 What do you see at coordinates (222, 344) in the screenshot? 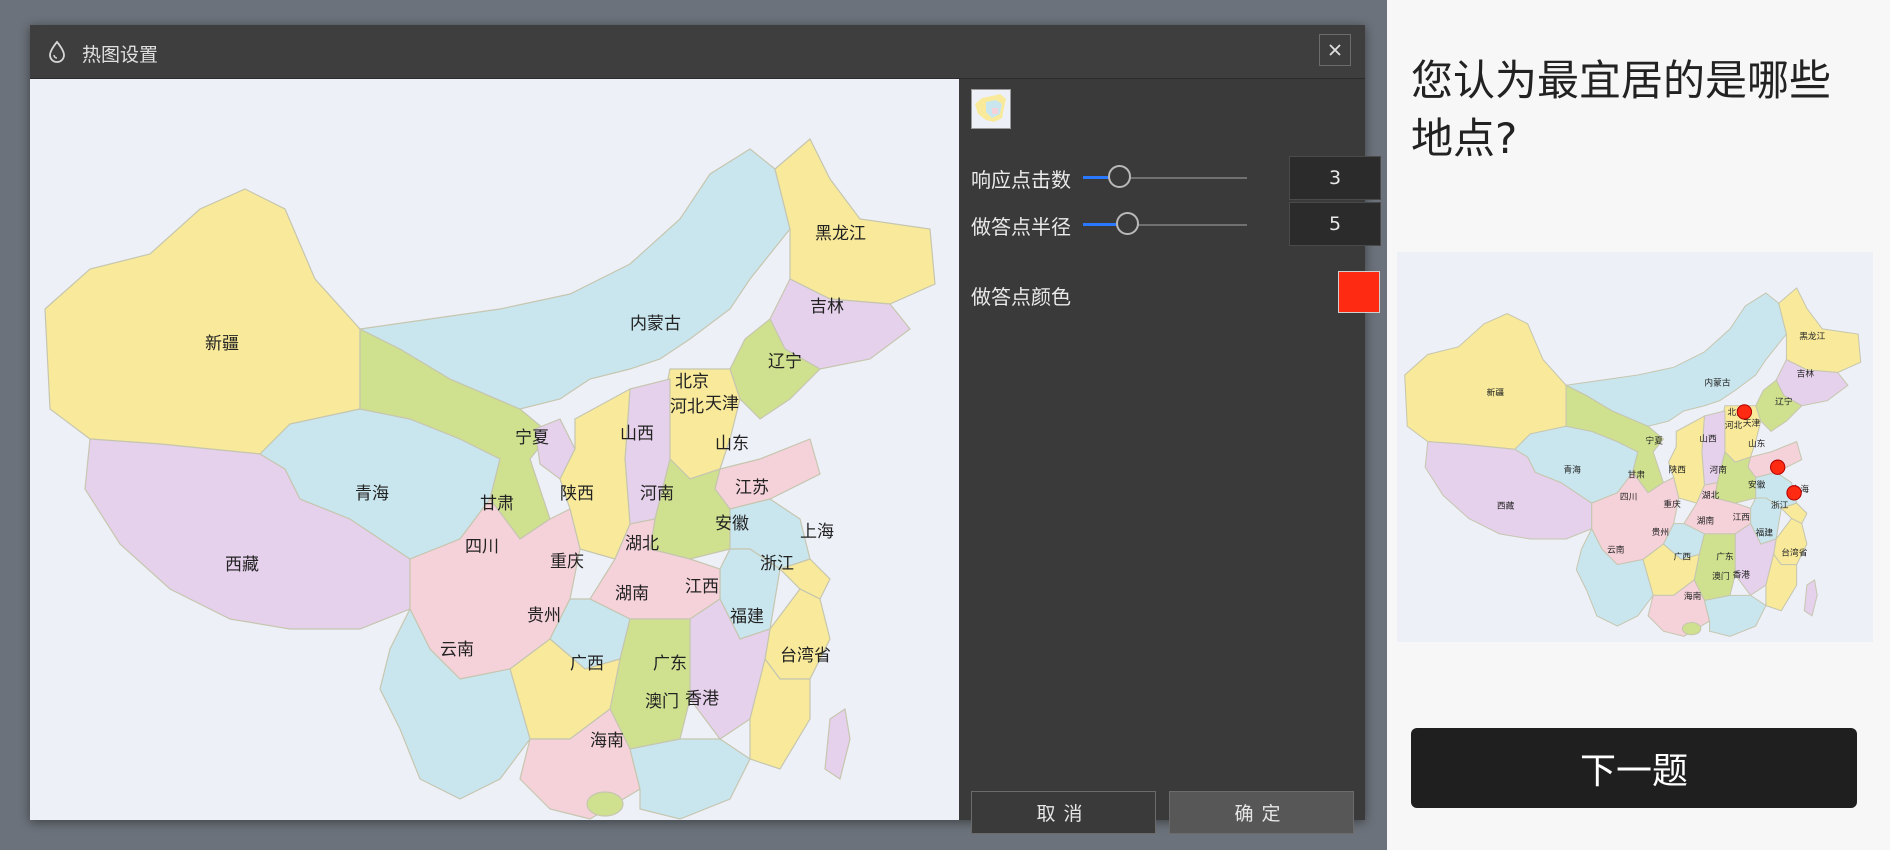
I see `label-xinjiang: 新疆` at bounding box center [222, 344].